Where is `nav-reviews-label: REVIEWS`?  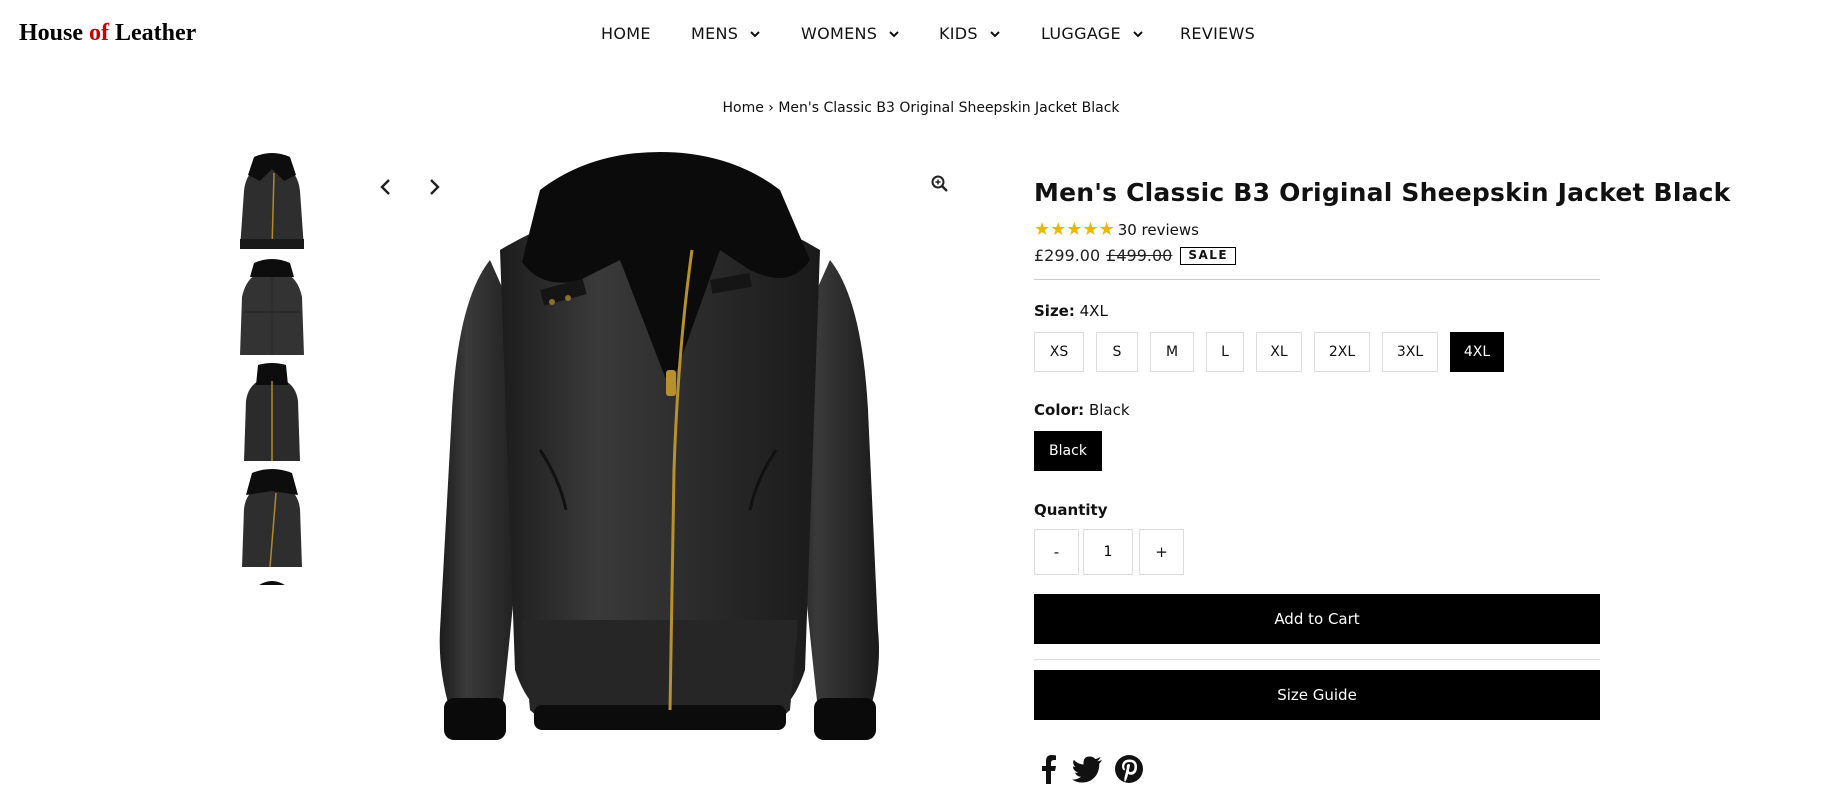
nav-reviews-label: REVIEWS is located at coordinates (1218, 33).